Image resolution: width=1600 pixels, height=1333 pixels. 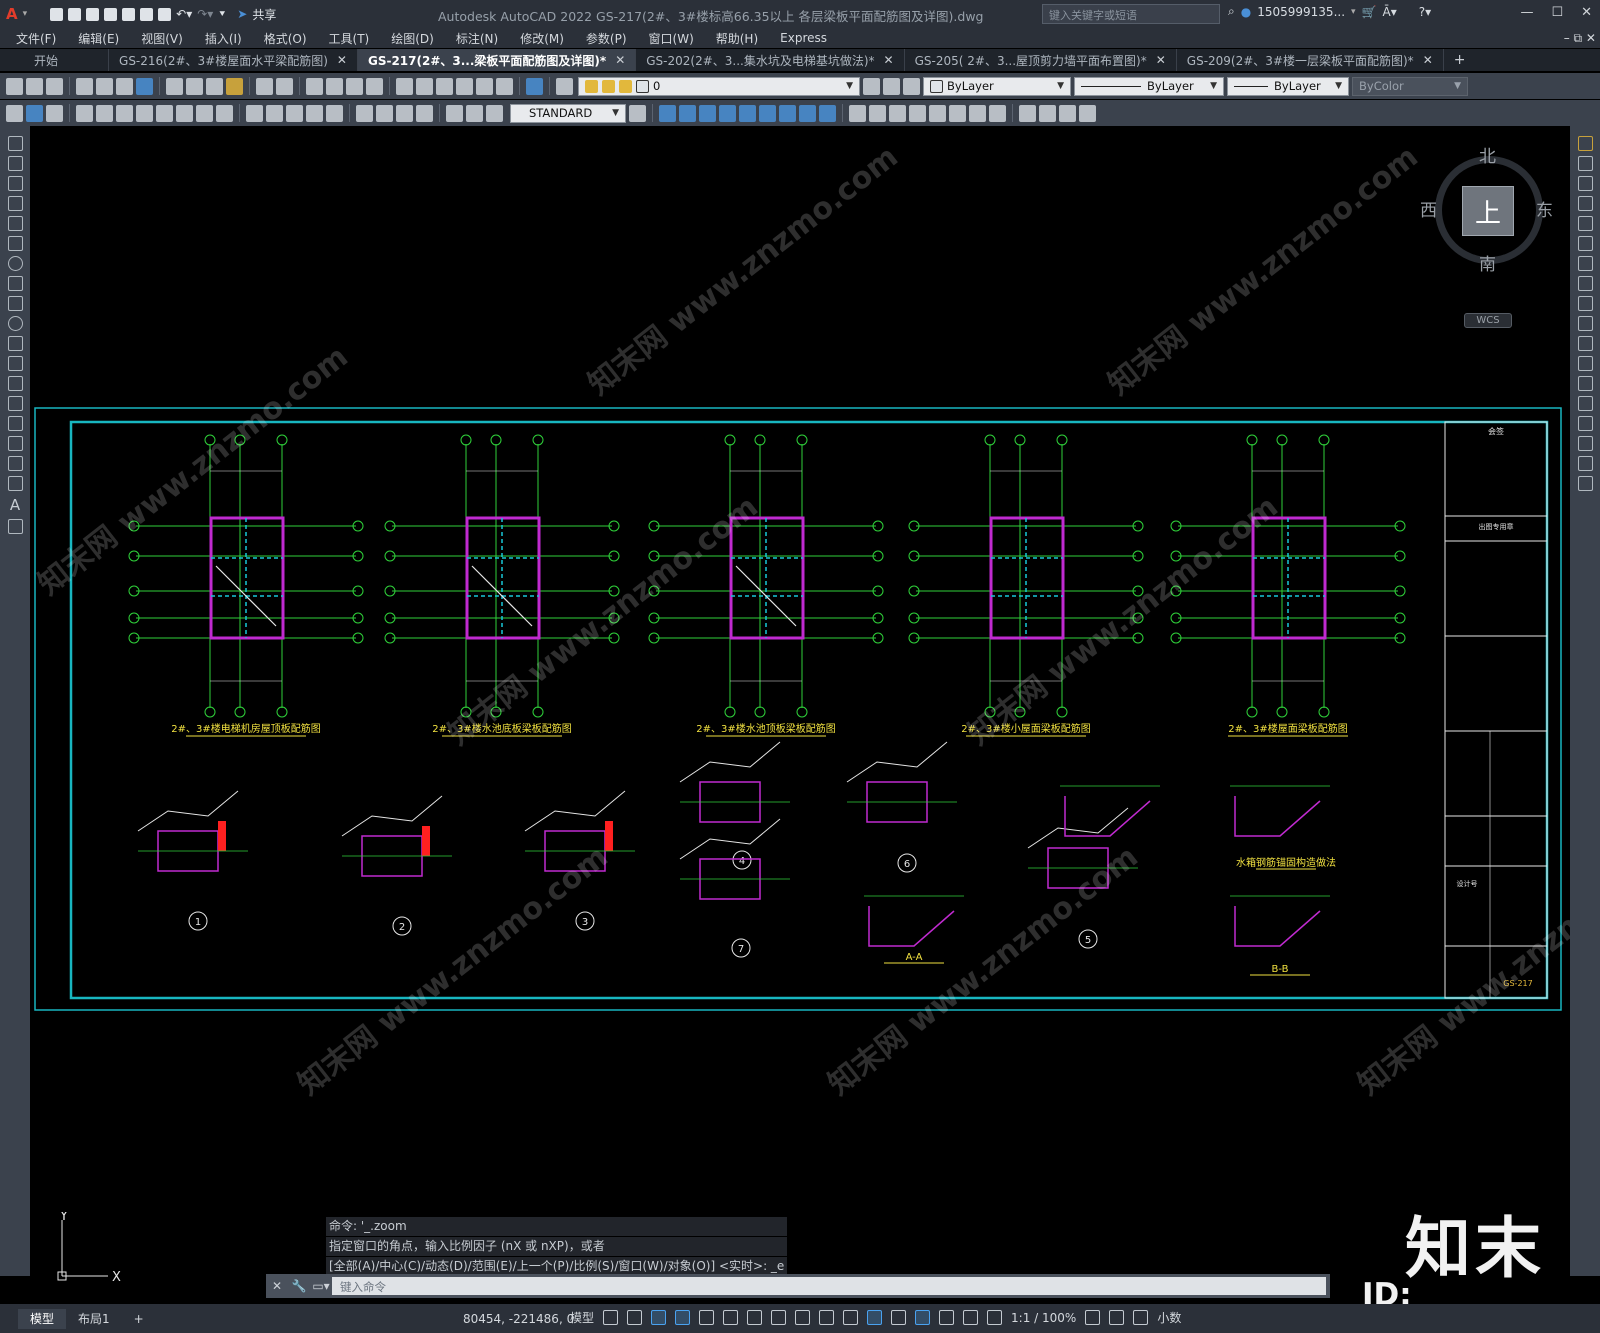 What do you see at coordinates (1526, 12) in the screenshot?
I see `minimize-icon: —` at bounding box center [1526, 12].